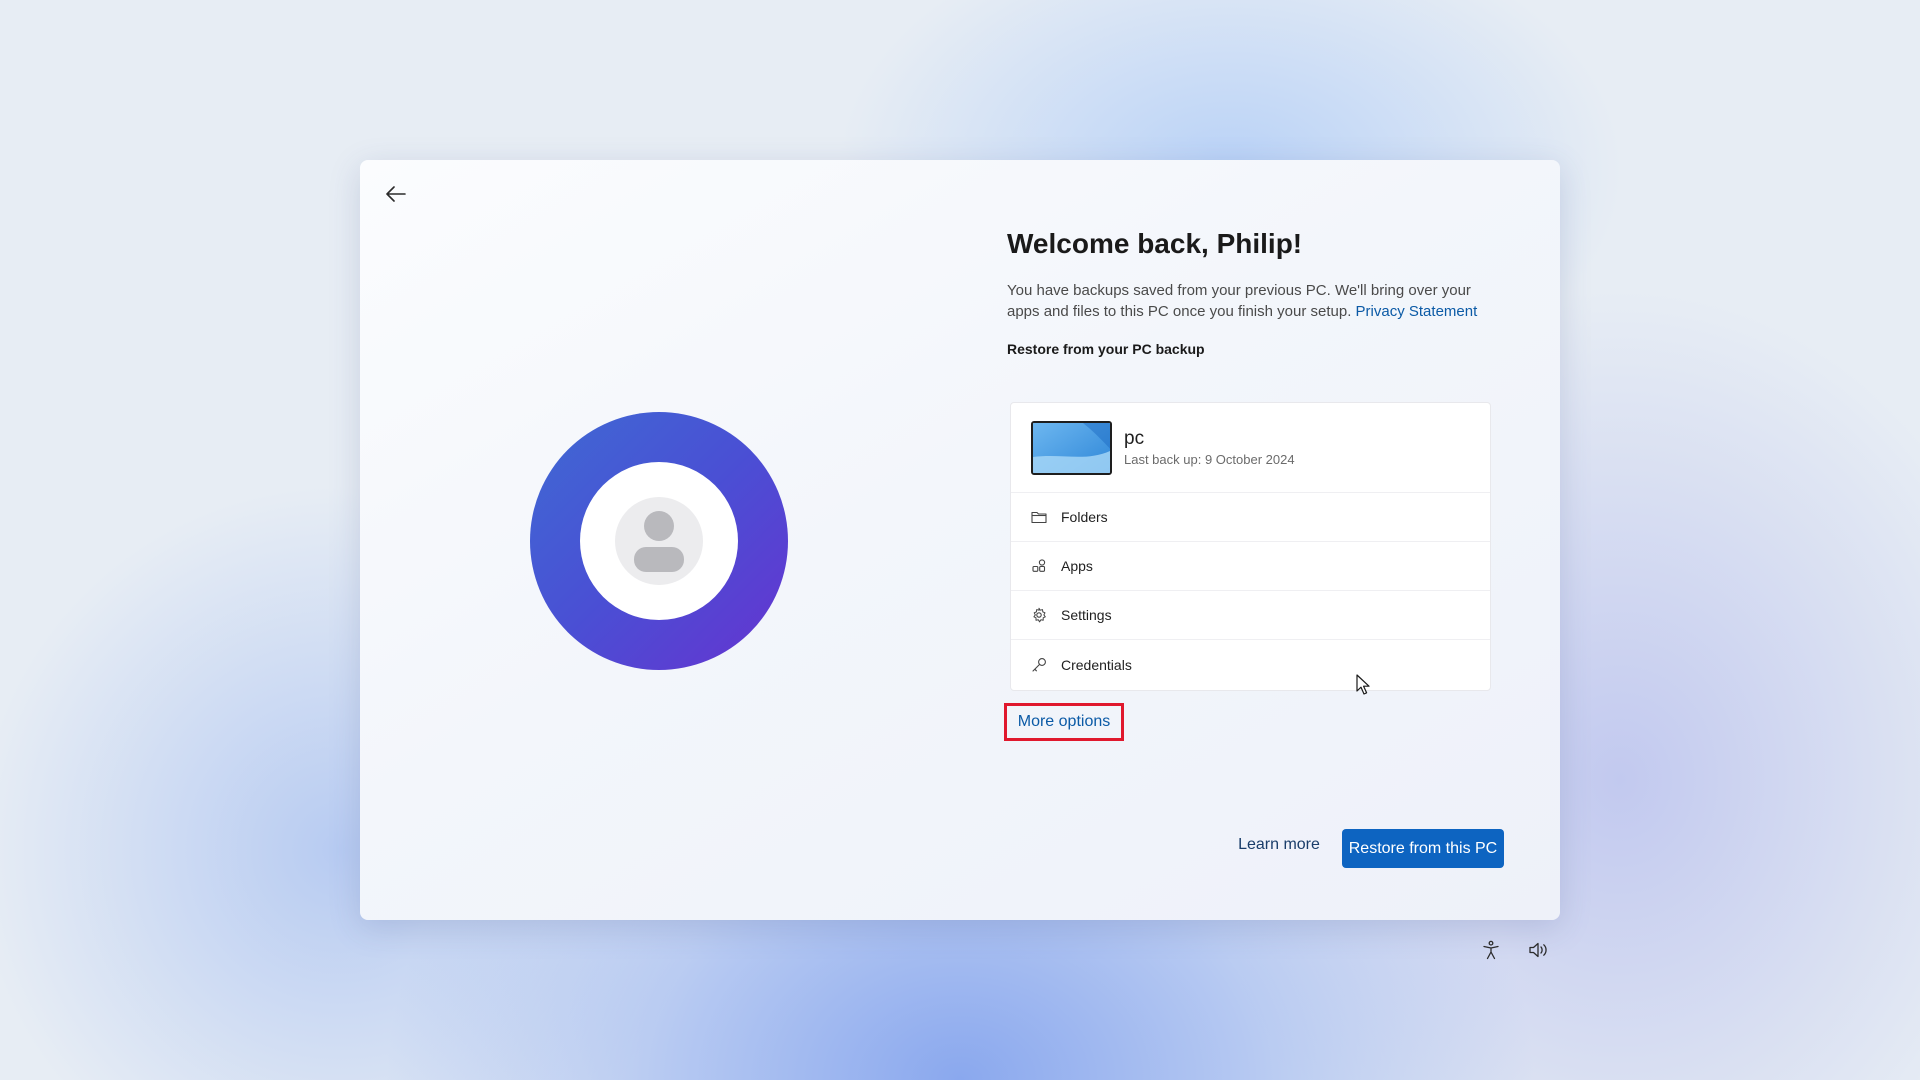 This screenshot has width=1920, height=1080. I want to click on back-arrow-icon, so click(396, 194).